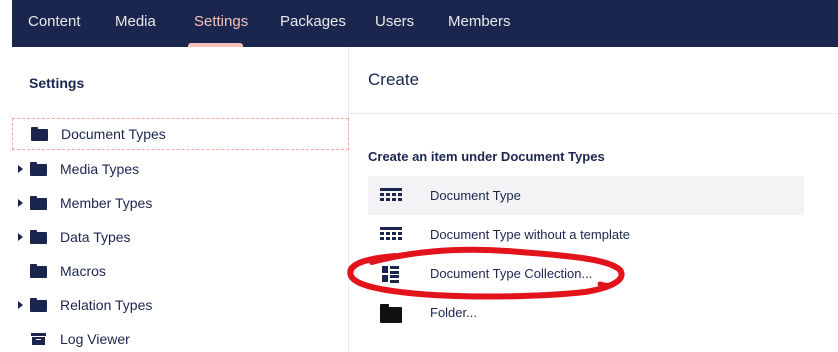 The image size is (838, 352). I want to click on tree-item-member-types: Member Types, so click(180, 203).